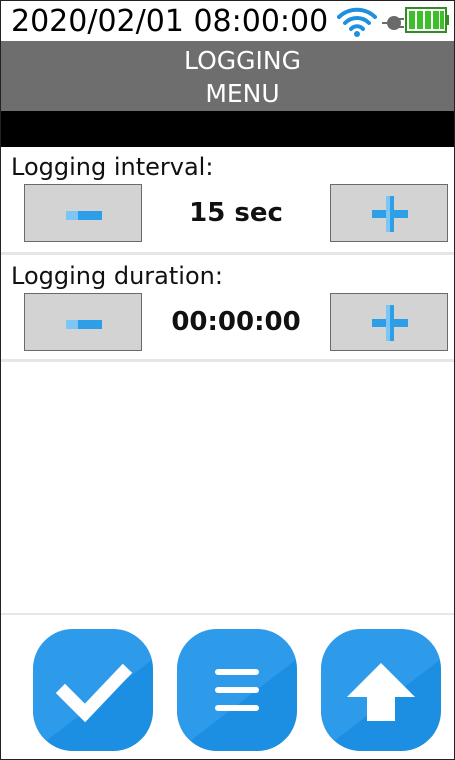  I want to click on status-bar: 2020/02/01 08:00:00, so click(227, 21).